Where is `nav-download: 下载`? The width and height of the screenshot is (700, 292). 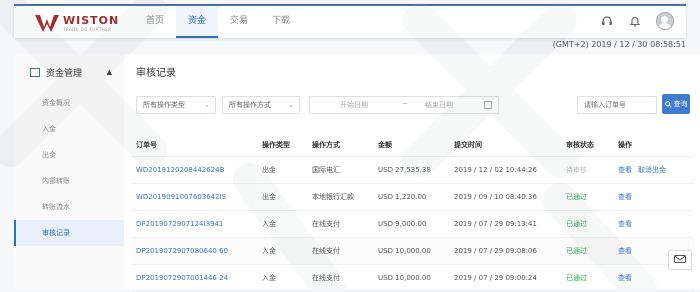 nav-download: 下载 is located at coordinates (281, 22).